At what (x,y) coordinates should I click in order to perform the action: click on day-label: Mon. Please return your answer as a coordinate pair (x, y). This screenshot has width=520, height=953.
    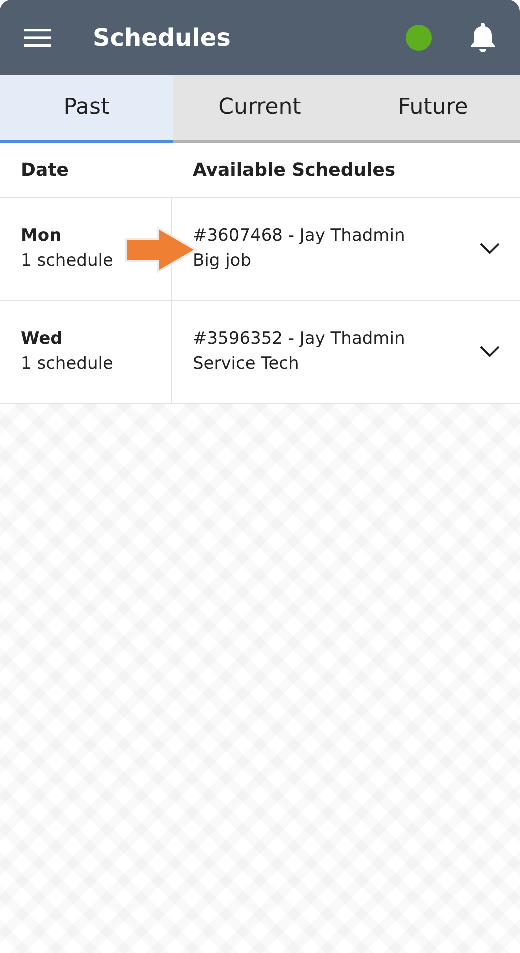
    Looking at the image, I should click on (42, 236).